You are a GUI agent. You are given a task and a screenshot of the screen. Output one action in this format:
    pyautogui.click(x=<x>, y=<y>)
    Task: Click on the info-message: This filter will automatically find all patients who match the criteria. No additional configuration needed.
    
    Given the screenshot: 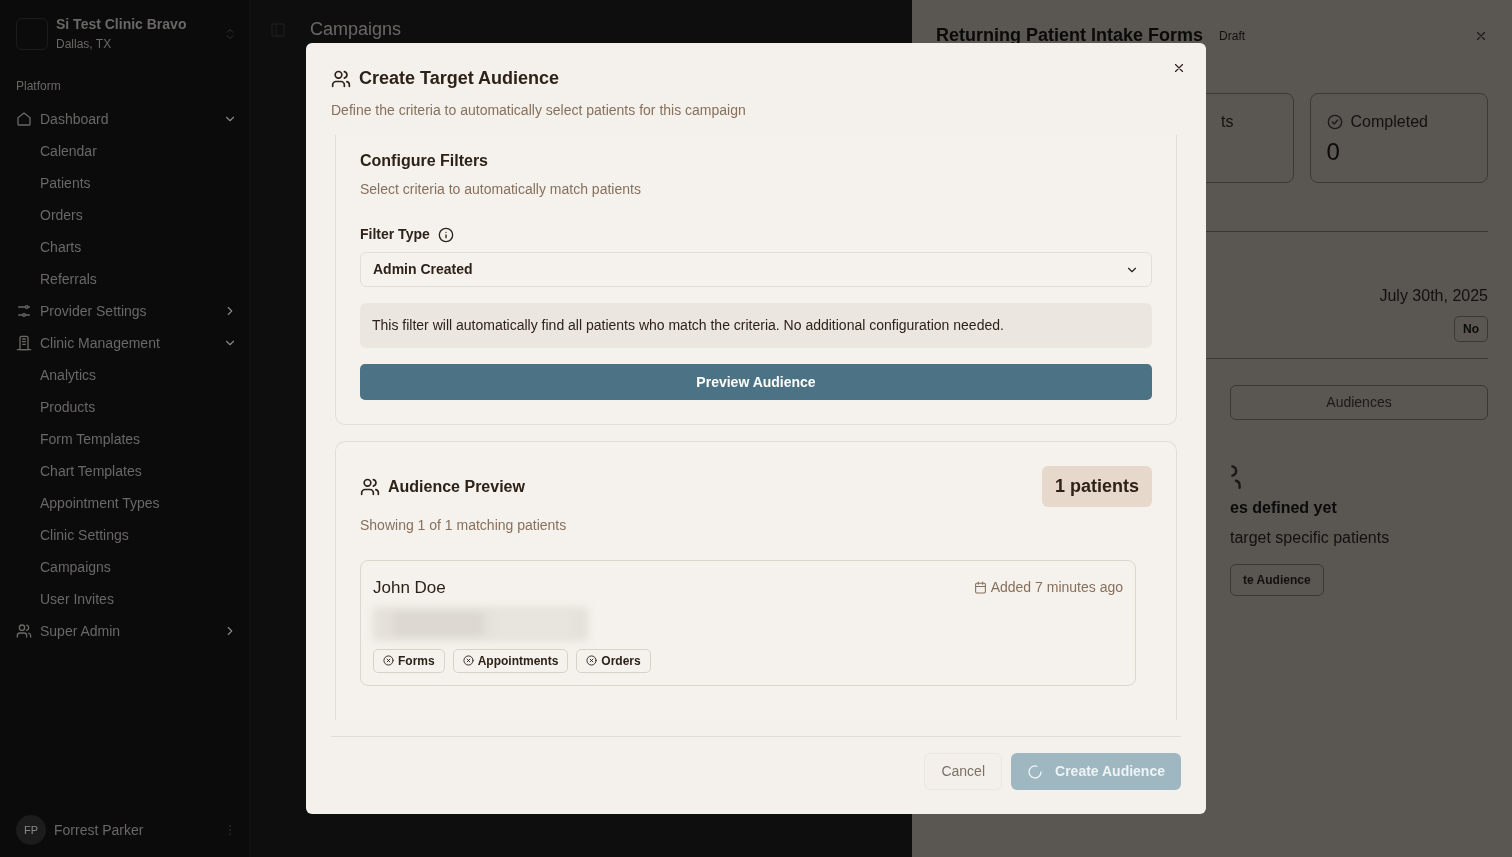 What is the action you would take?
    pyautogui.click(x=756, y=325)
    